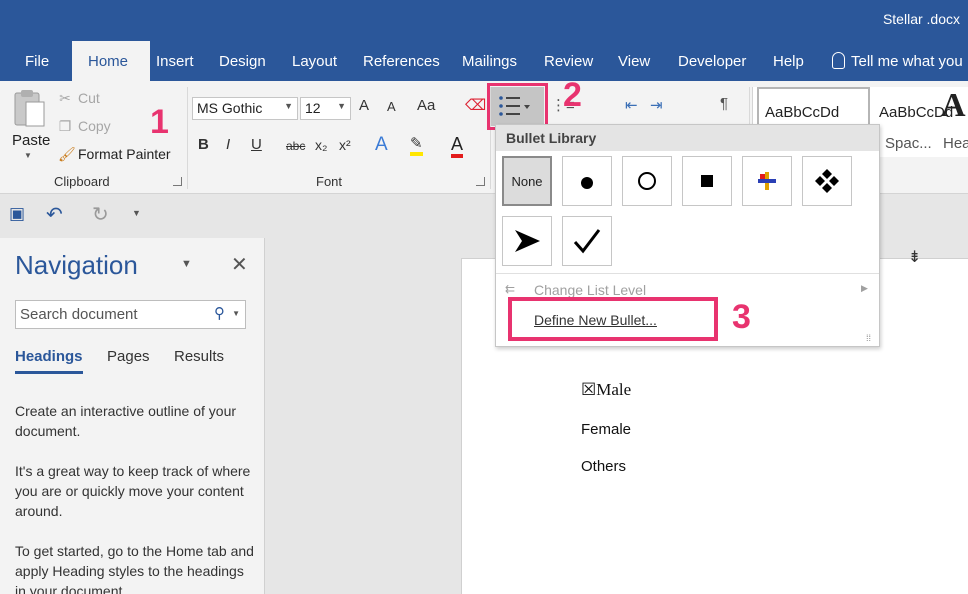 The width and height of the screenshot is (968, 594). What do you see at coordinates (517, 106) in the screenshot?
I see `highlight-box-bullets` at bounding box center [517, 106].